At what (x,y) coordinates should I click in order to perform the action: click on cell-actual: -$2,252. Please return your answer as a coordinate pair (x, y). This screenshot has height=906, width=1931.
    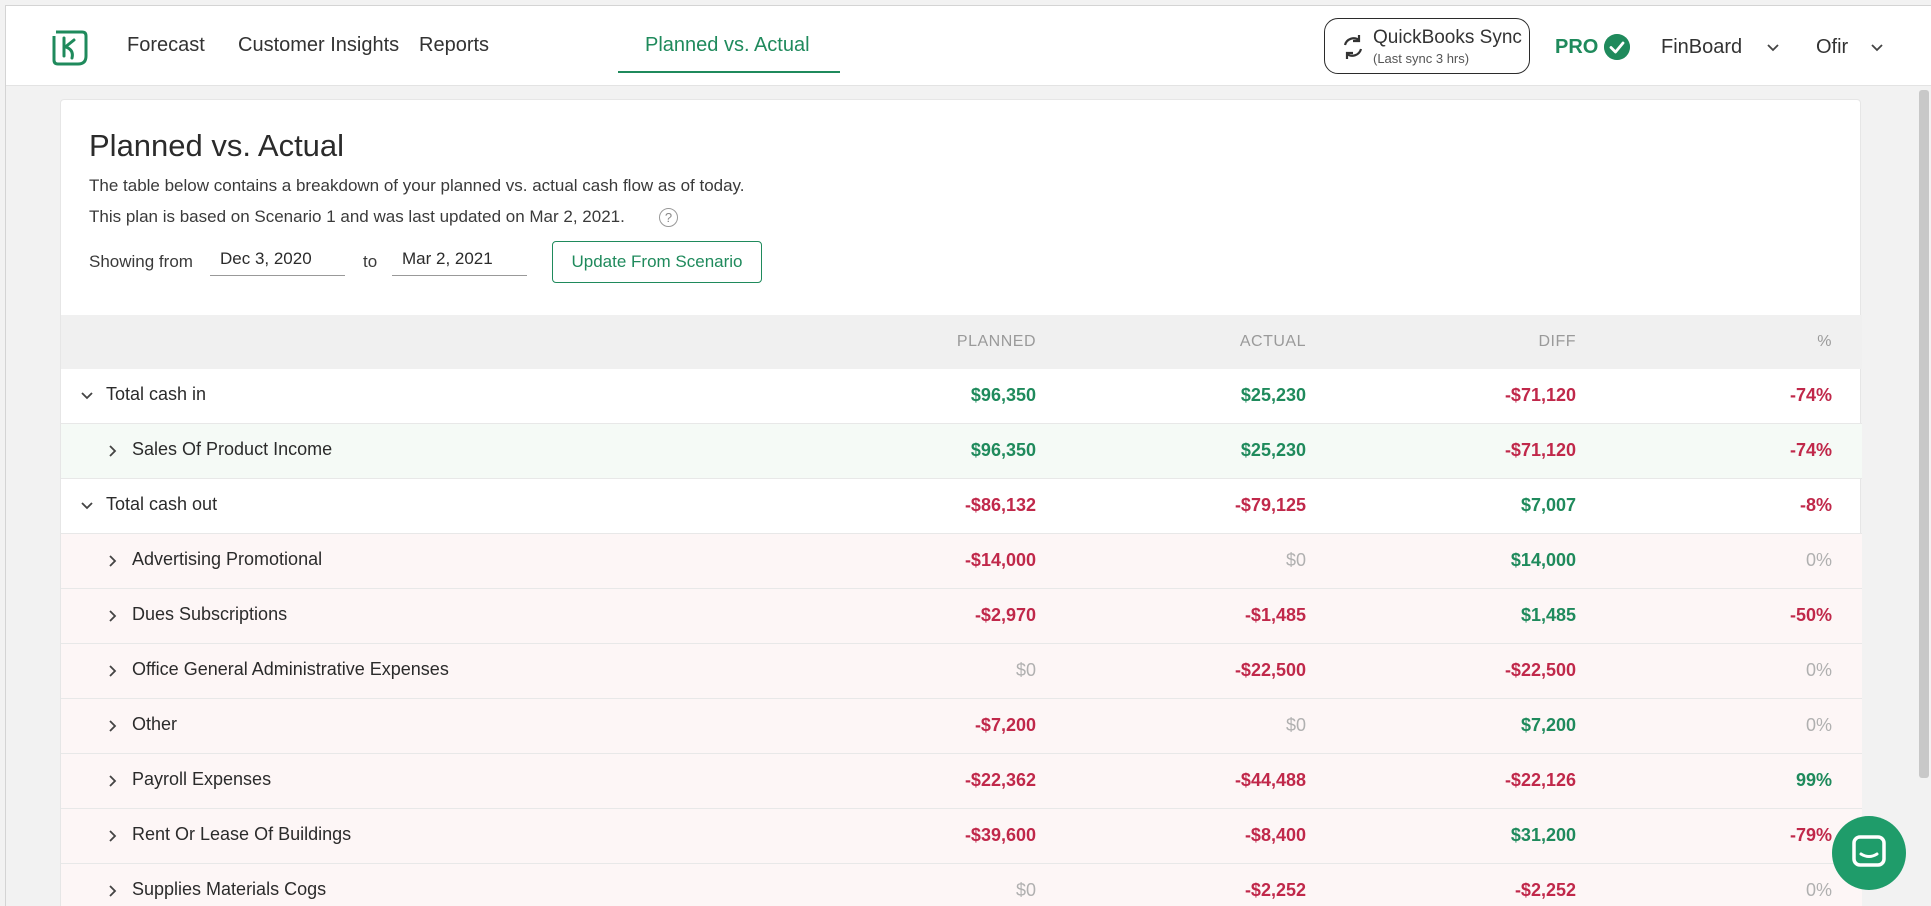
    Looking at the image, I should click on (1275, 890).